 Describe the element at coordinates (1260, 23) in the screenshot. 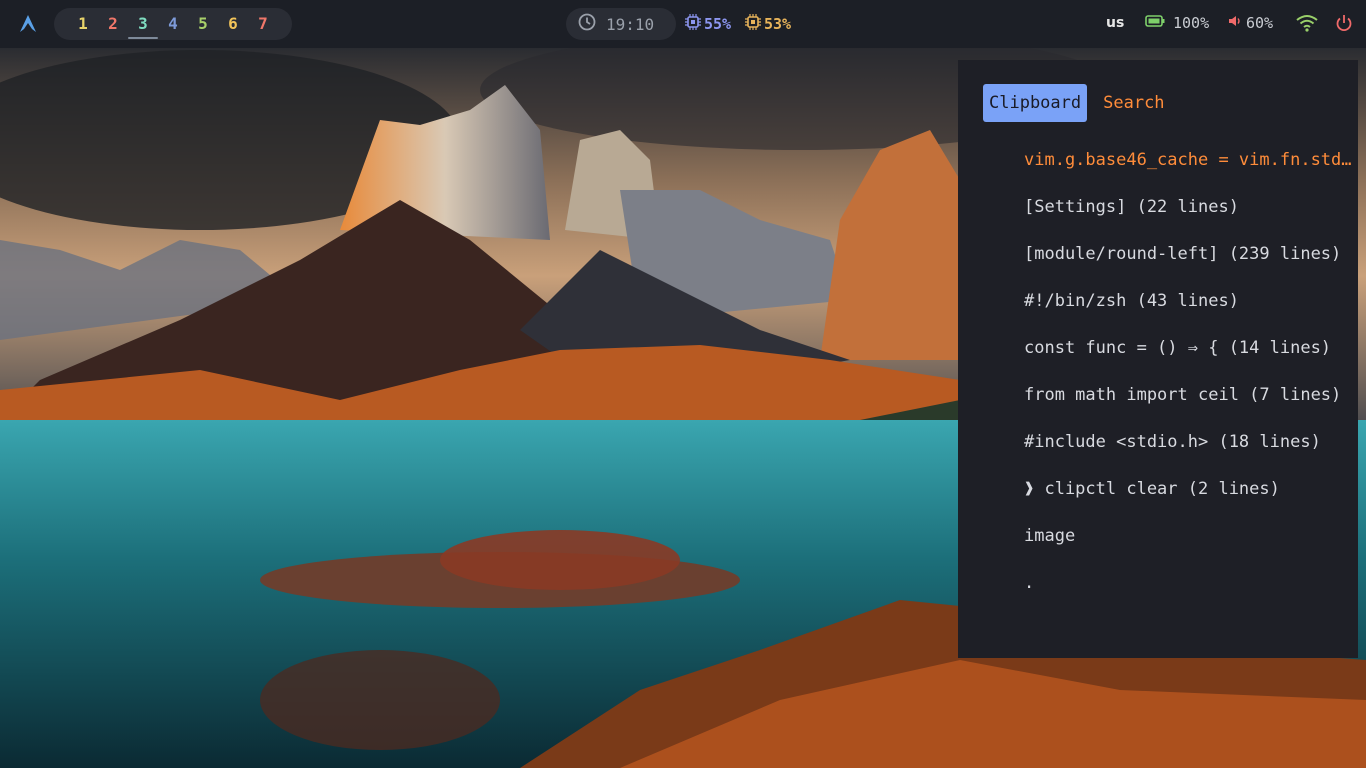

I see `volume-value: 60%` at that location.